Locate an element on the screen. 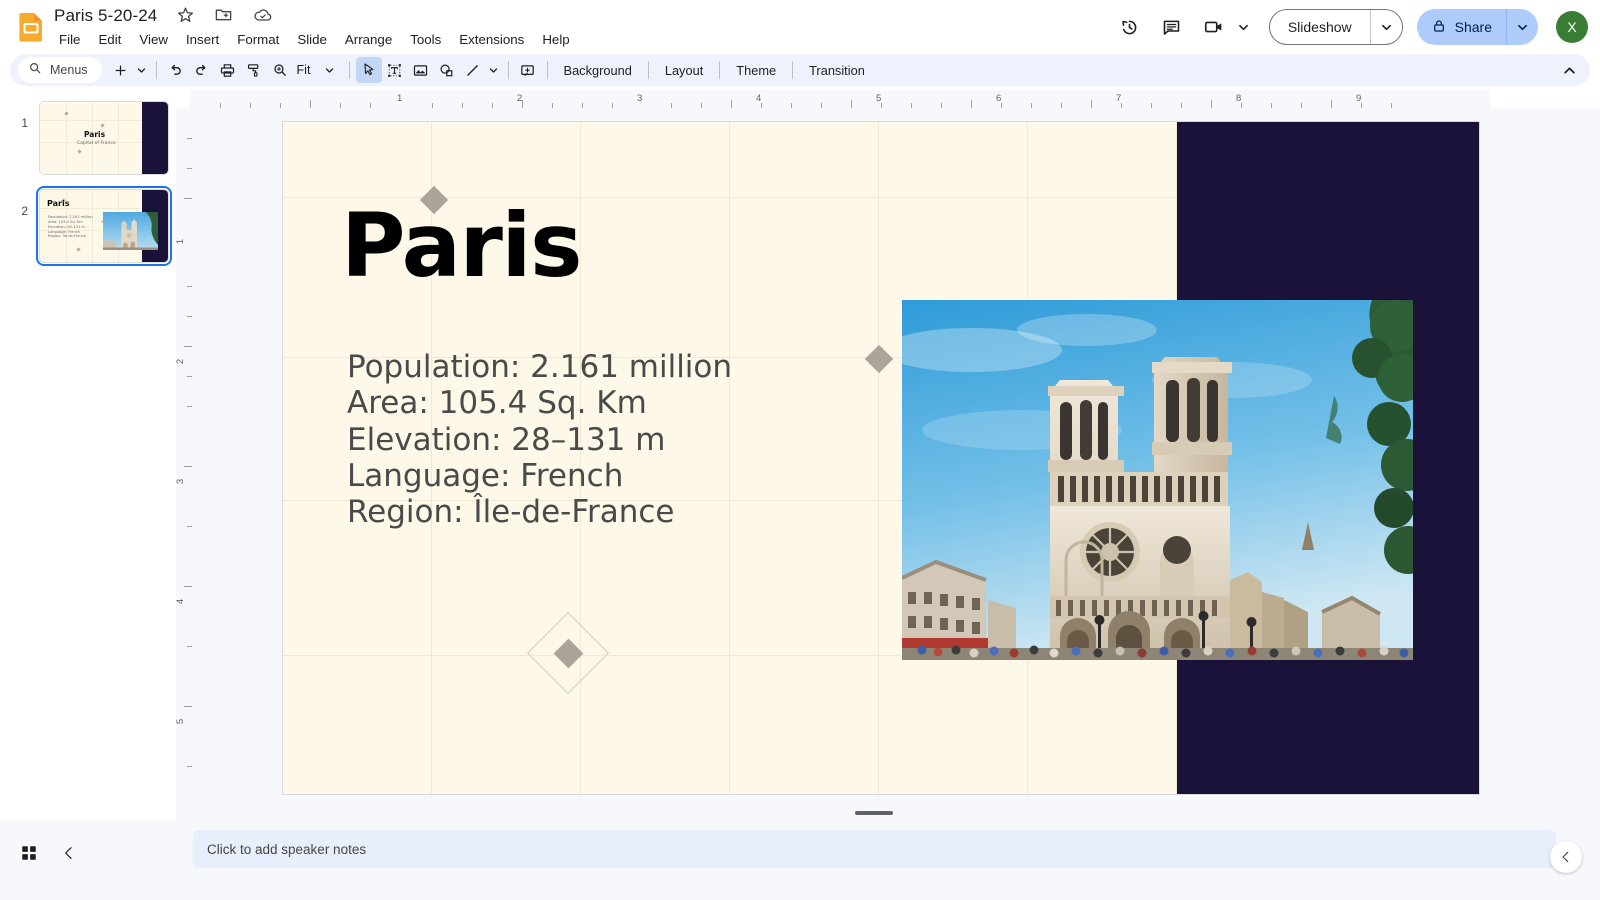 This screenshot has width=1600, height=900. new-slide-chevron-down-icon is located at coordinates (142, 70).